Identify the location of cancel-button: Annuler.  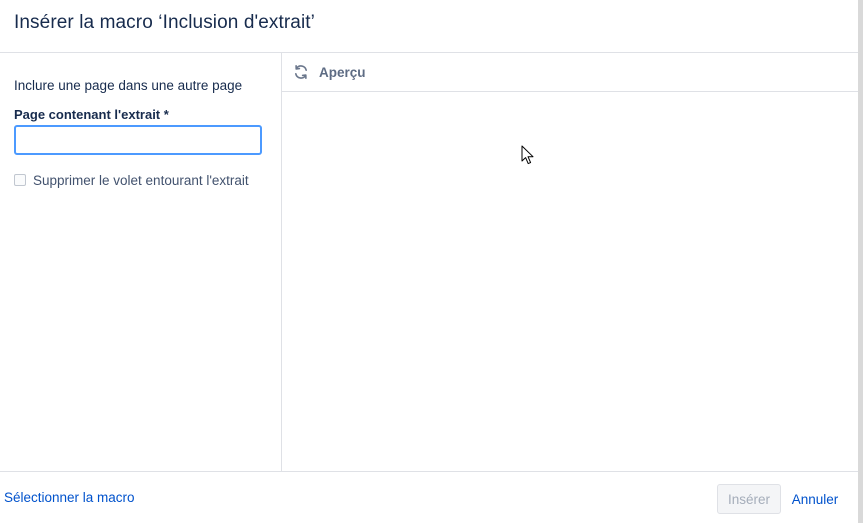
(815, 499).